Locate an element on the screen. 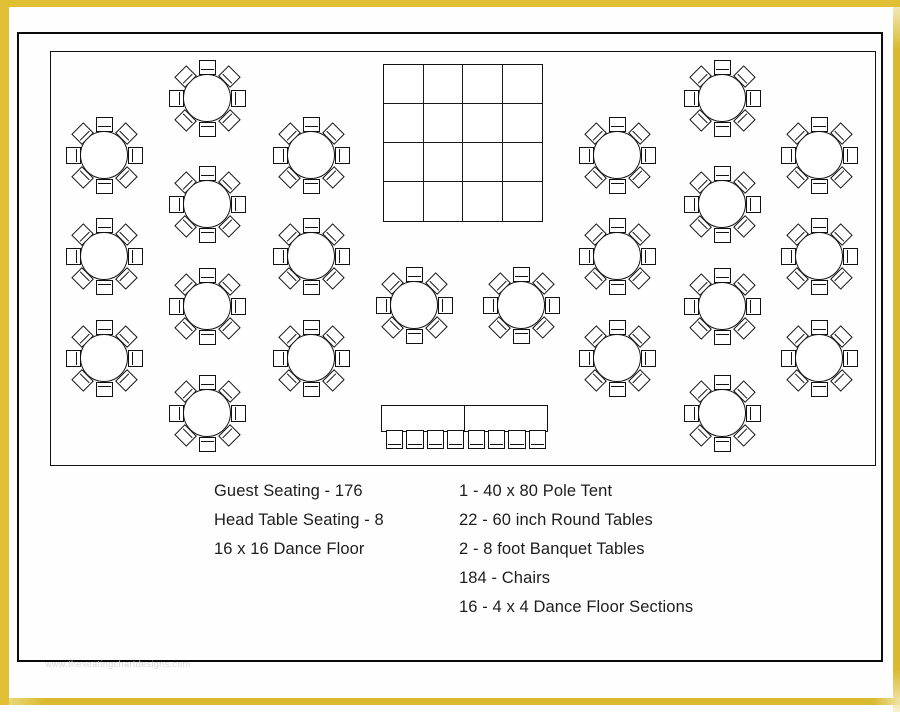 Image resolution: width=900 pixels, height=712 pixels. head-table is located at coordinates (464, 427).